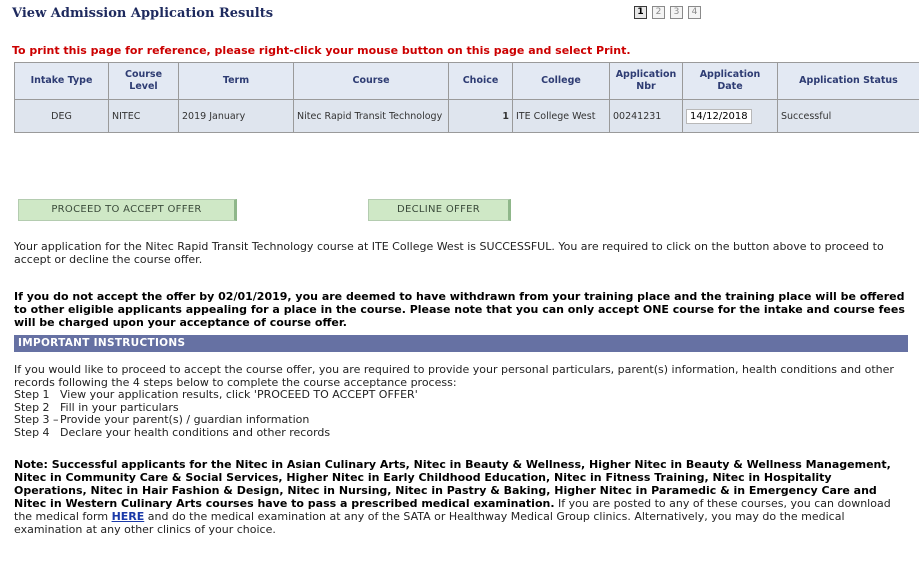  What do you see at coordinates (719, 116) in the screenshot?
I see `application-date-value: 14/12/2018` at bounding box center [719, 116].